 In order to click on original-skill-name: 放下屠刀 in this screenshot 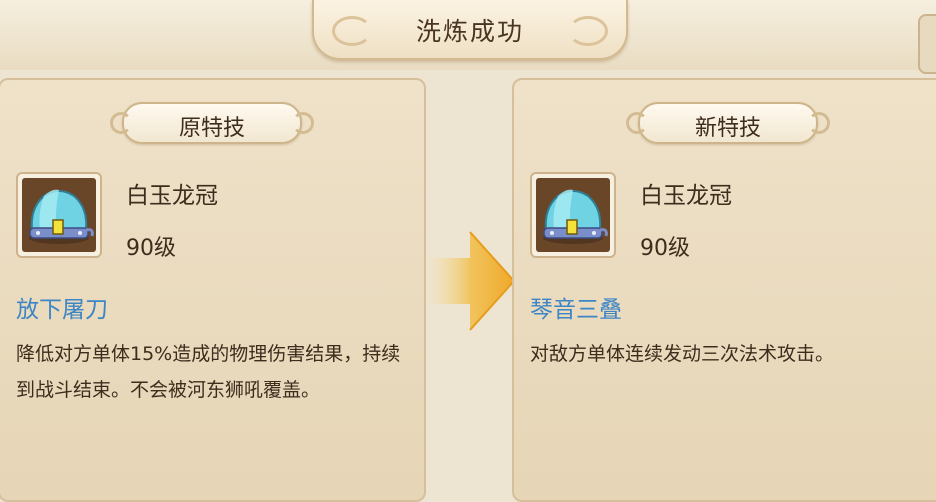, I will do `click(62, 307)`.